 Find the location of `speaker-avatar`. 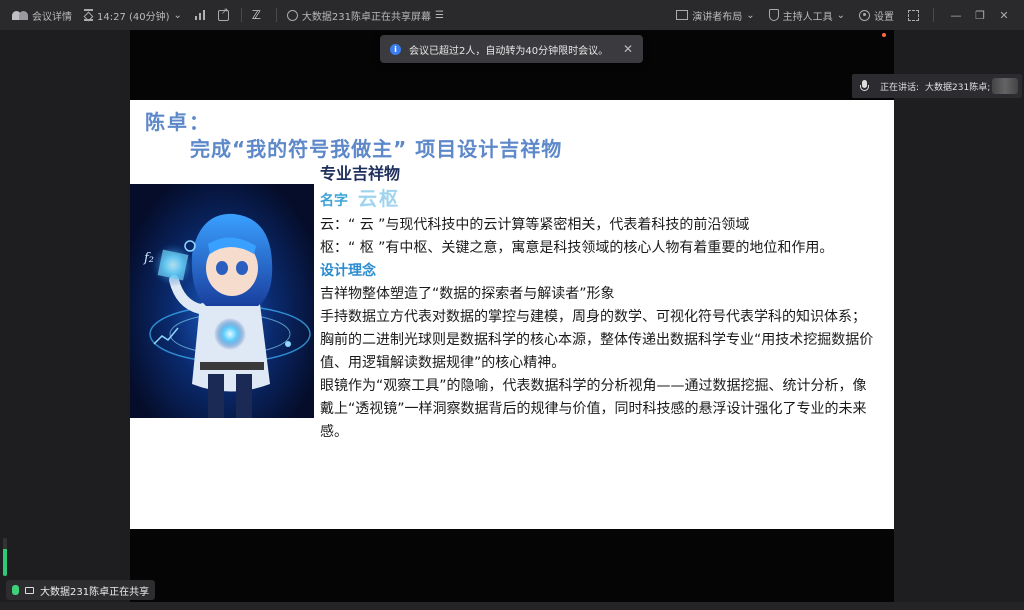

speaker-avatar is located at coordinates (1005, 86).